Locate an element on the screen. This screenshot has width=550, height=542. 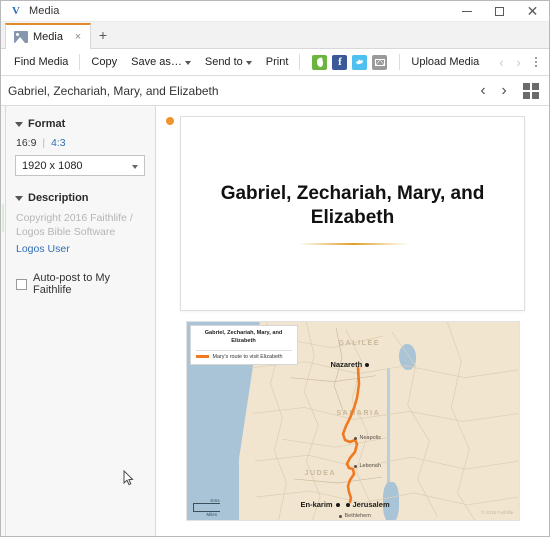
twitter-share-icon is located at coordinates (360, 62).